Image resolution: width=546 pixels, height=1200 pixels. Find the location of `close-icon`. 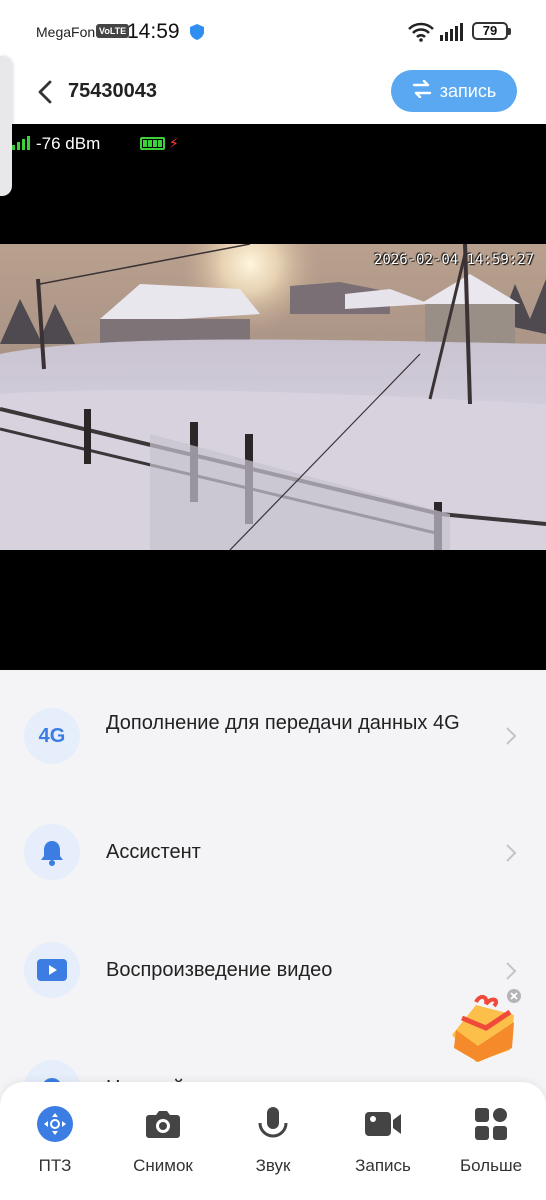

close-icon is located at coordinates (514, 996).